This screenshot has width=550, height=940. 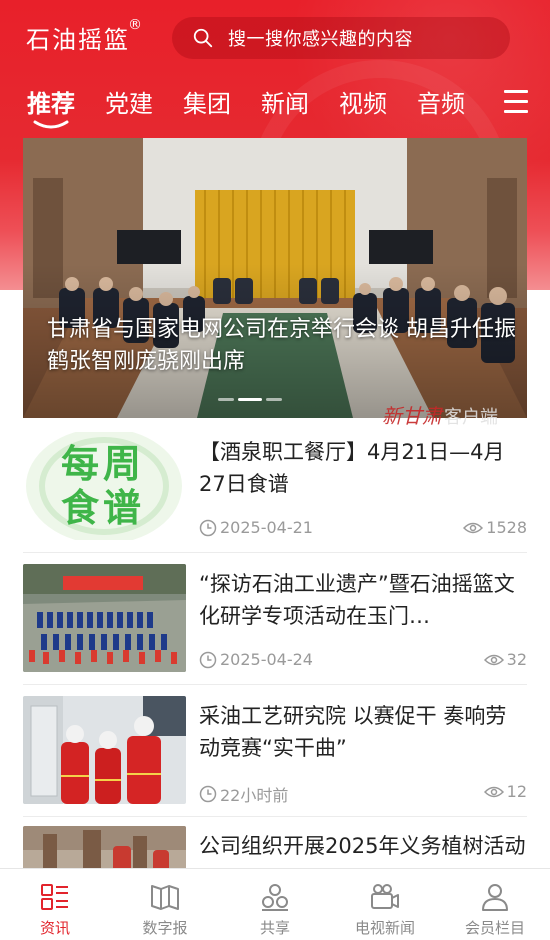 What do you see at coordinates (495, 897) in the screenshot?
I see `user-icon` at bounding box center [495, 897].